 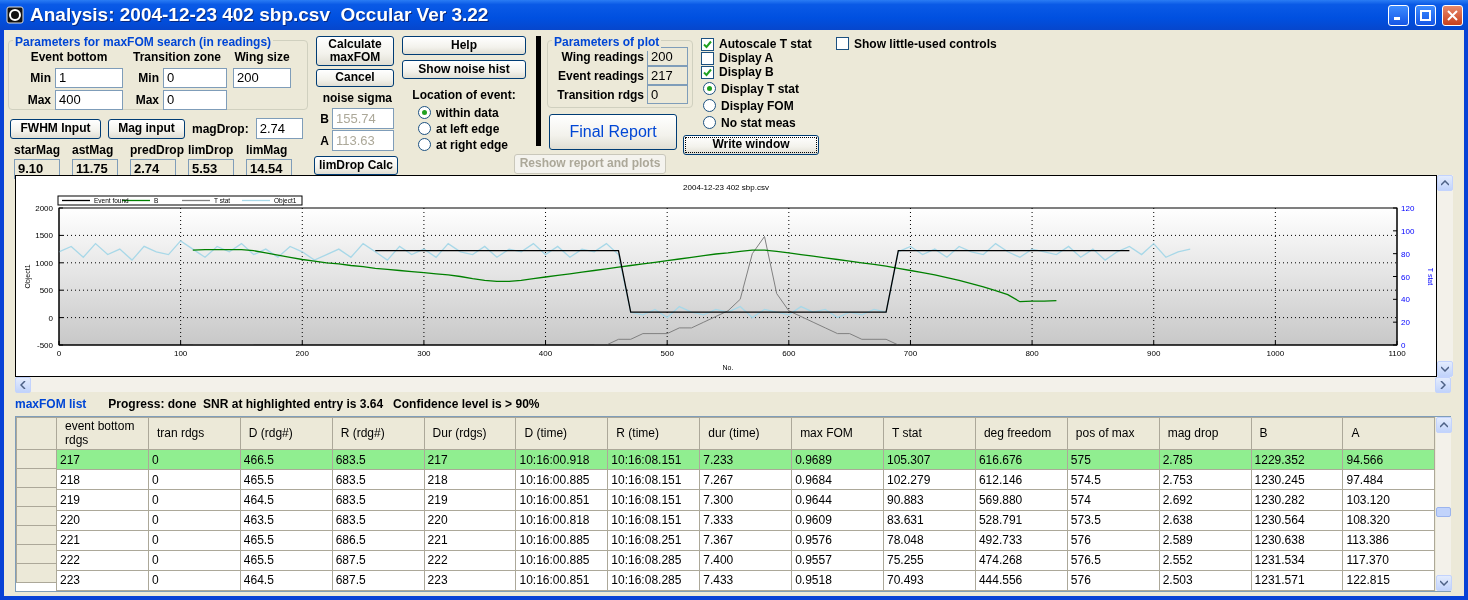 I want to click on mag-input-button: Mag input, so click(x=146, y=128).